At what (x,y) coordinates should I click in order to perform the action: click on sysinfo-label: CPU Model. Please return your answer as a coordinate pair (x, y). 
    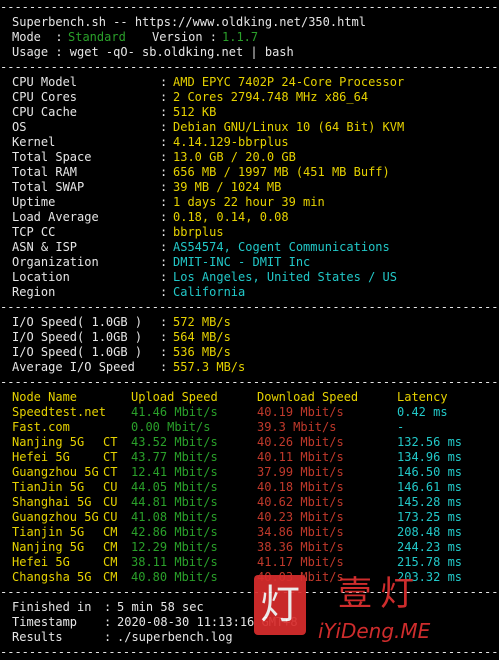
    Looking at the image, I should click on (45, 82).